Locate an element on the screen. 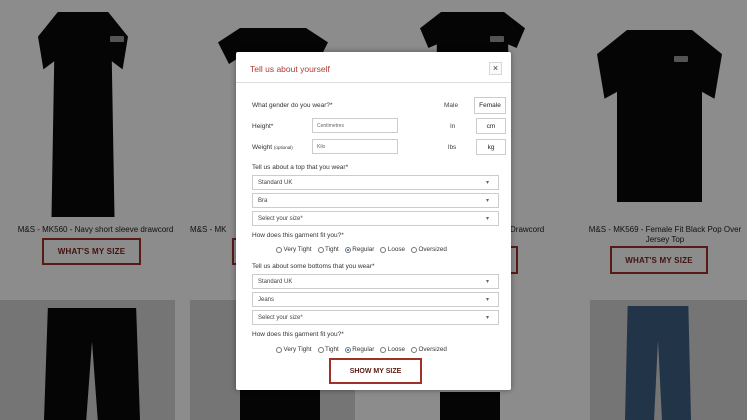 The width and height of the screenshot is (747, 420). top-size-value: Select your size* is located at coordinates (280, 219).